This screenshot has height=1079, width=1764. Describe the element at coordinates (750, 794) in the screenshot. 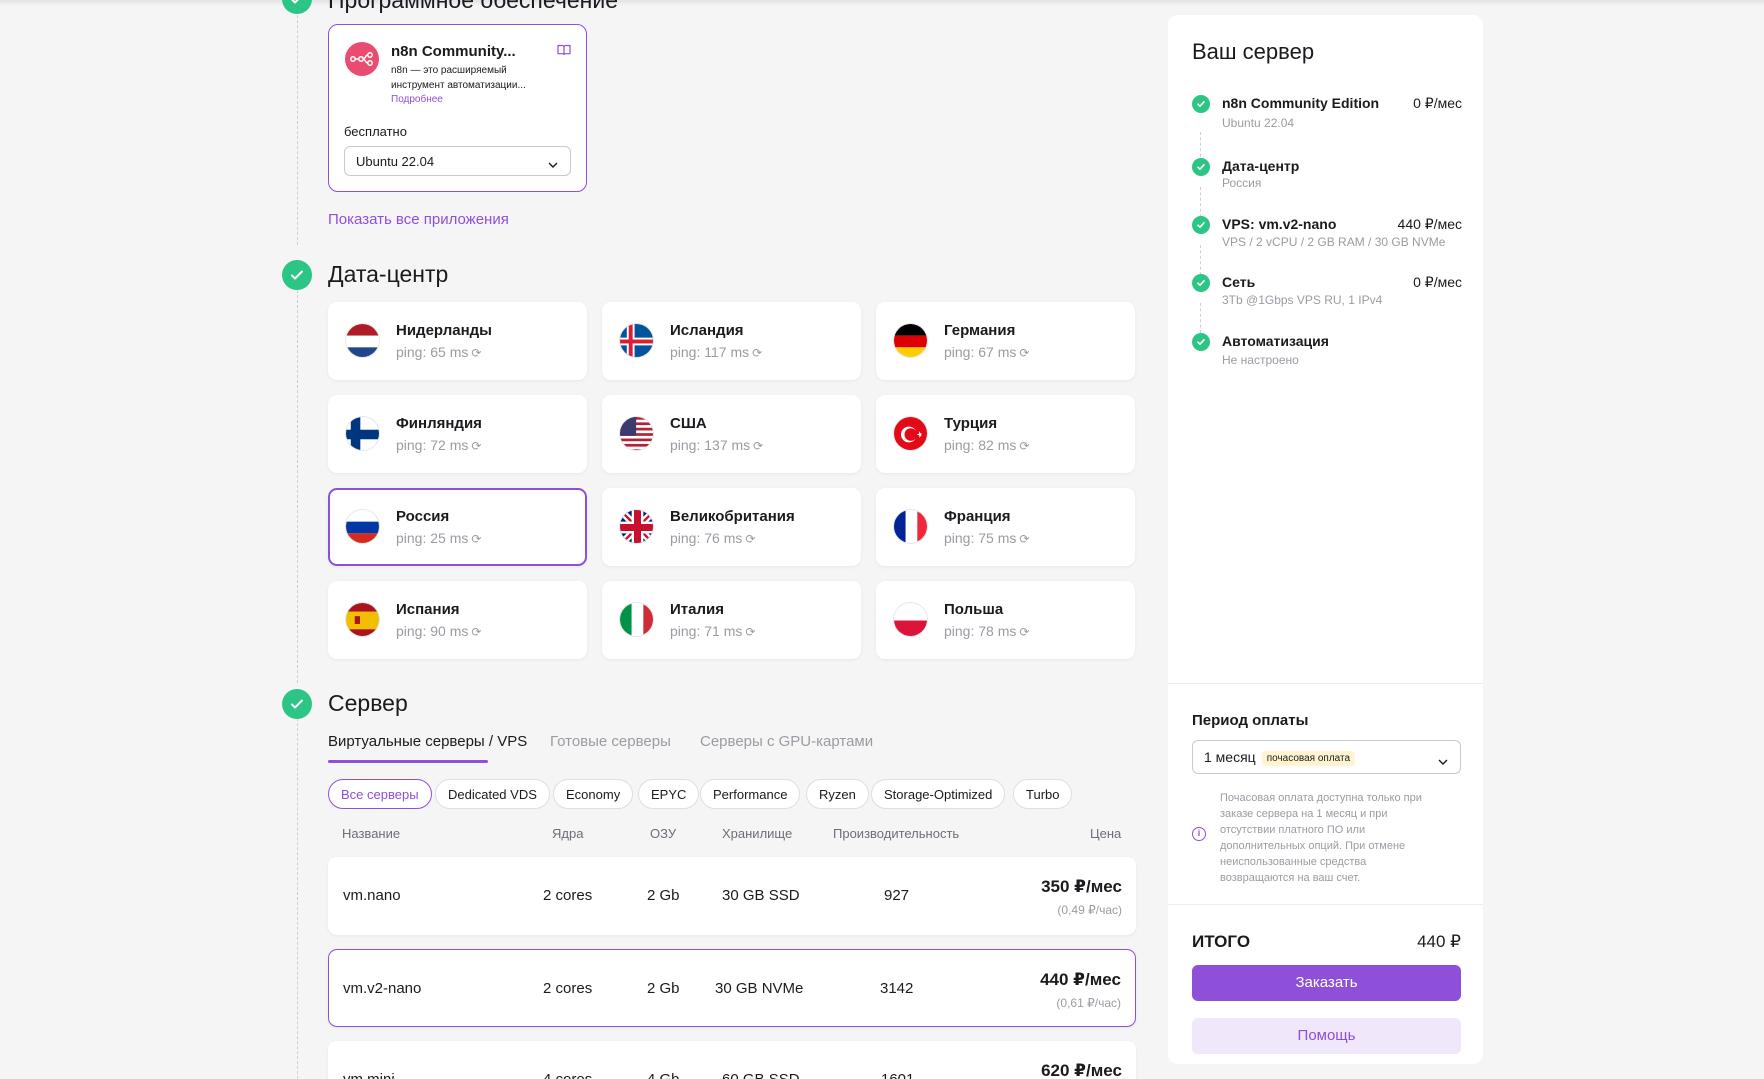

I see `filter-chip-performance: Performance` at that location.